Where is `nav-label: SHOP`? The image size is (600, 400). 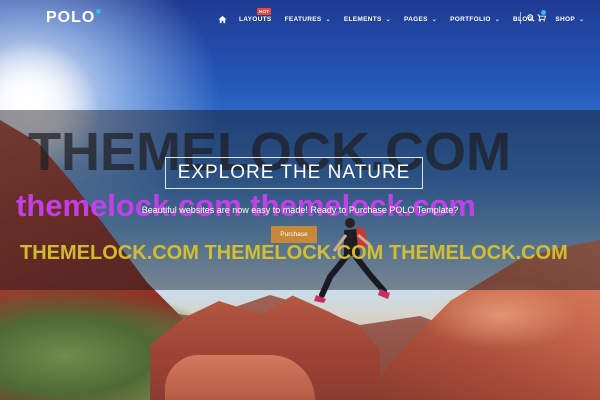
nav-label: SHOP is located at coordinates (565, 19).